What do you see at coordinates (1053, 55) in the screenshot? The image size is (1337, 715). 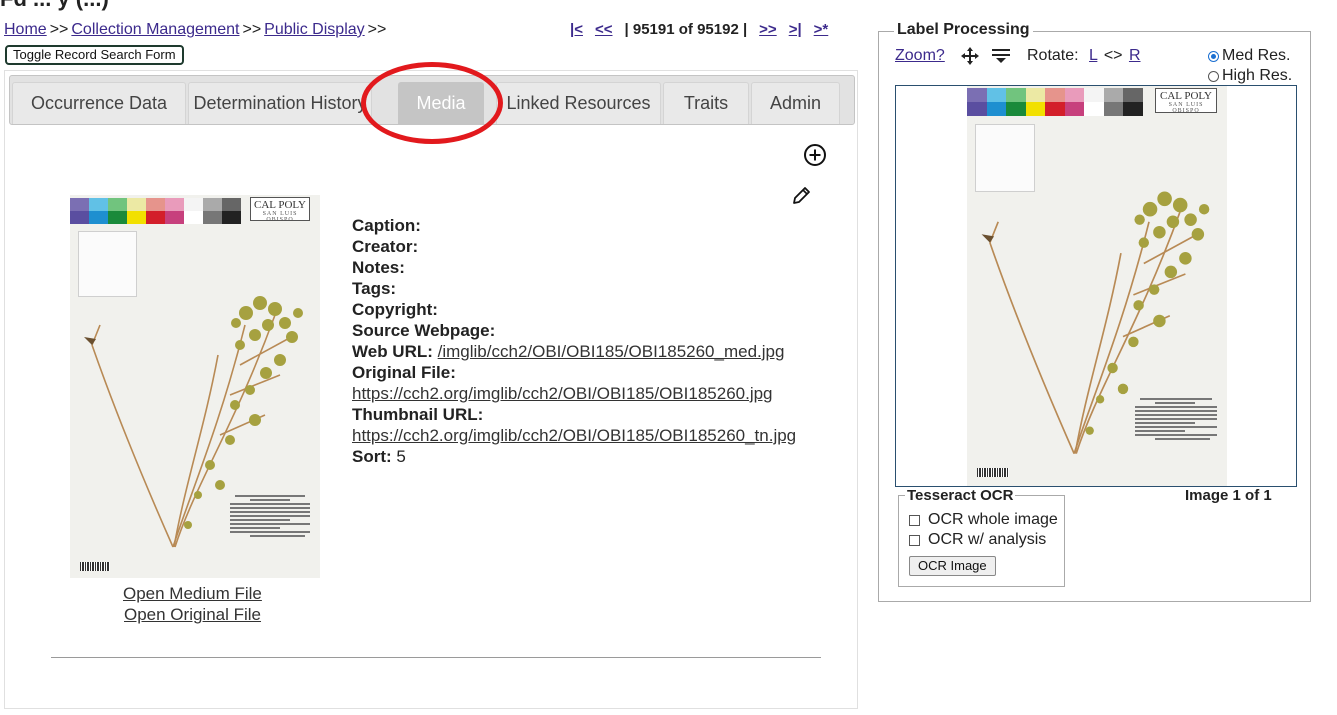 I see `rotate-label: Rotate:` at bounding box center [1053, 55].